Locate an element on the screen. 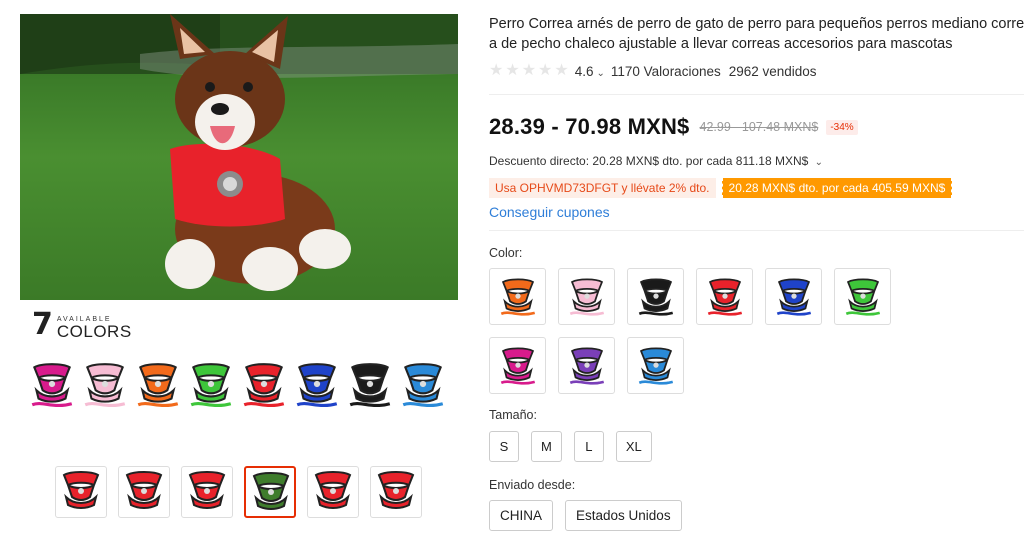  ships-from-options: CHINA Estados Unidos is located at coordinates (585, 515).